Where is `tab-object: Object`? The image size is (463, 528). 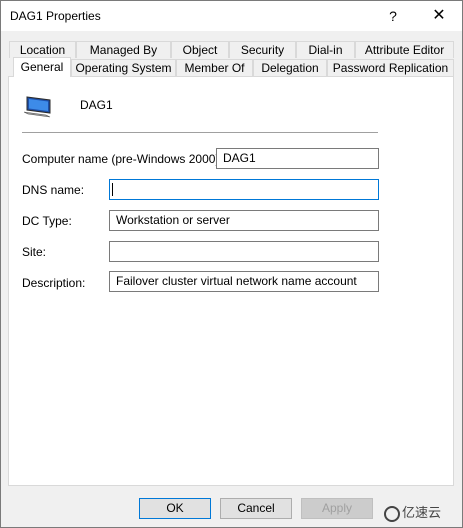 tab-object: Object is located at coordinates (200, 49).